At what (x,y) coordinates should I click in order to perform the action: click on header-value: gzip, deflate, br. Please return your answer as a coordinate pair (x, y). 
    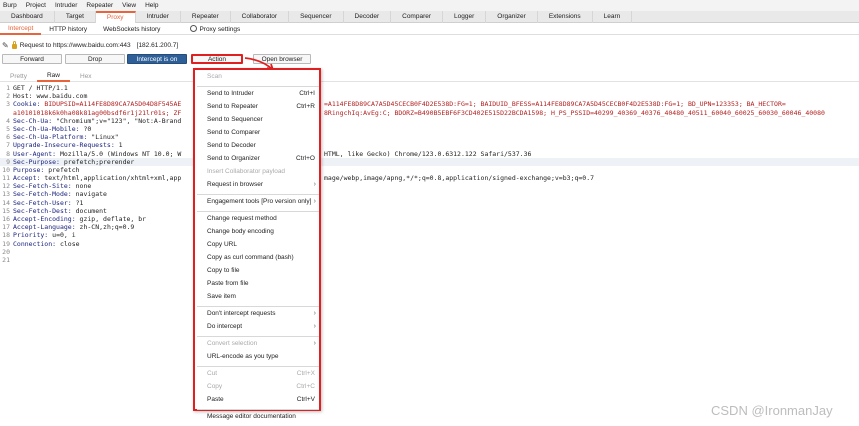
    Looking at the image, I should click on (113, 219).